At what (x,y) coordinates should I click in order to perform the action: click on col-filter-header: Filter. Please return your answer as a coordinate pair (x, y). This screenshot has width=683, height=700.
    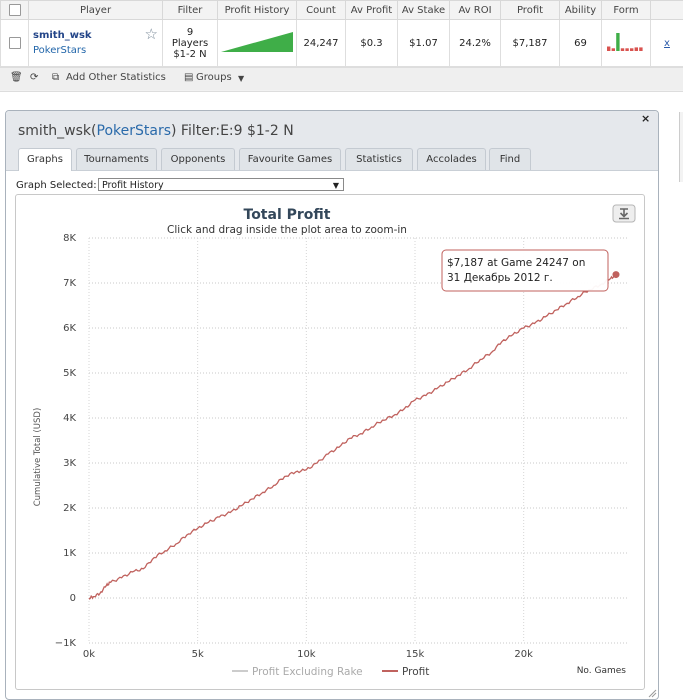
    Looking at the image, I should click on (190, 10).